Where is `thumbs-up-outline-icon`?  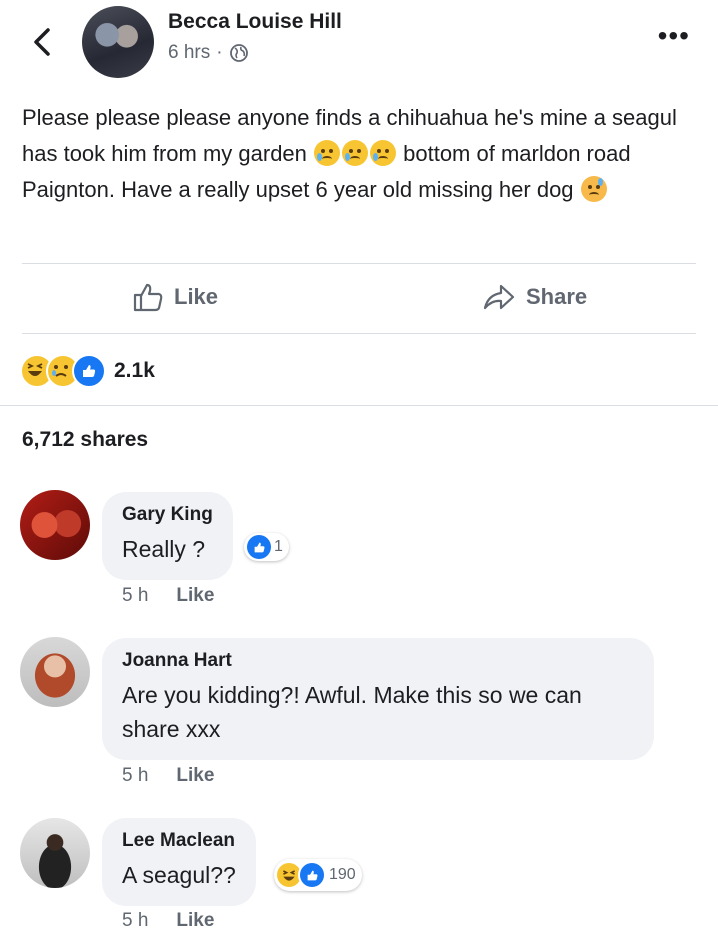
thumbs-up-outline-icon is located at coordinates (148, 297).